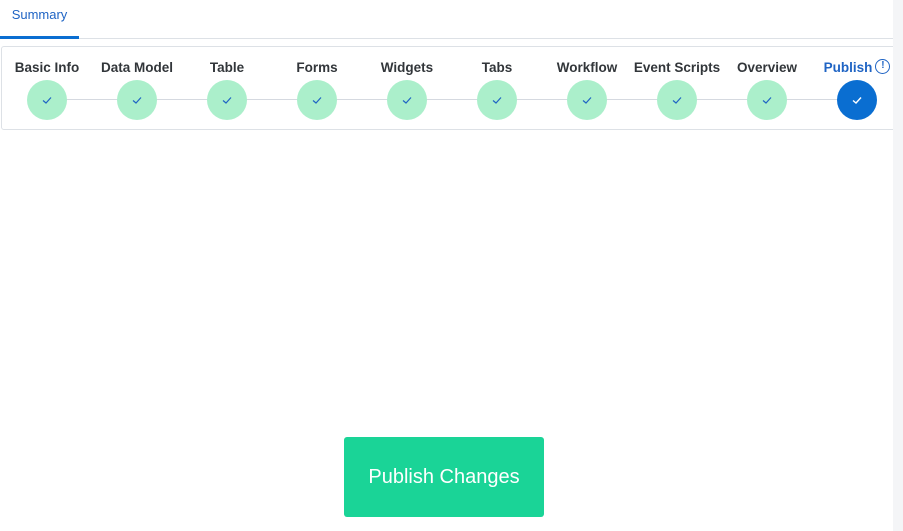 This screenshot has height=531, width=903. What do you see at coordinates (446, 19) in the screenshot?
I see `tab-bar: Summary` at bounding box center [446, 19].